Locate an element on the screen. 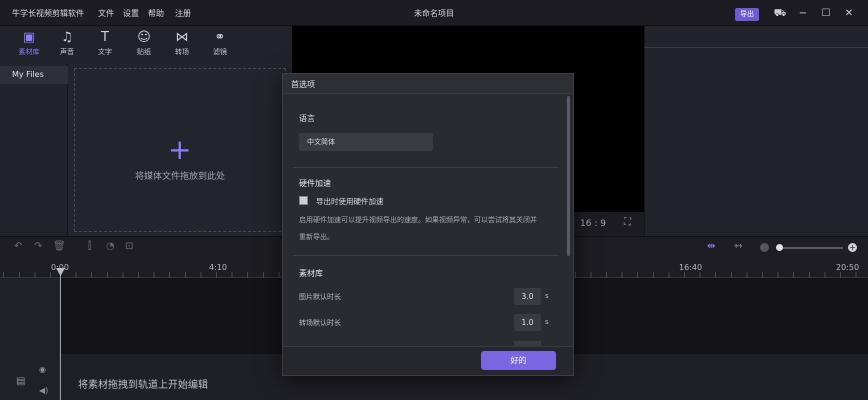 This screenshot has width=868, height=400. tool-label: 声音 is located at coordinates (67, 52).